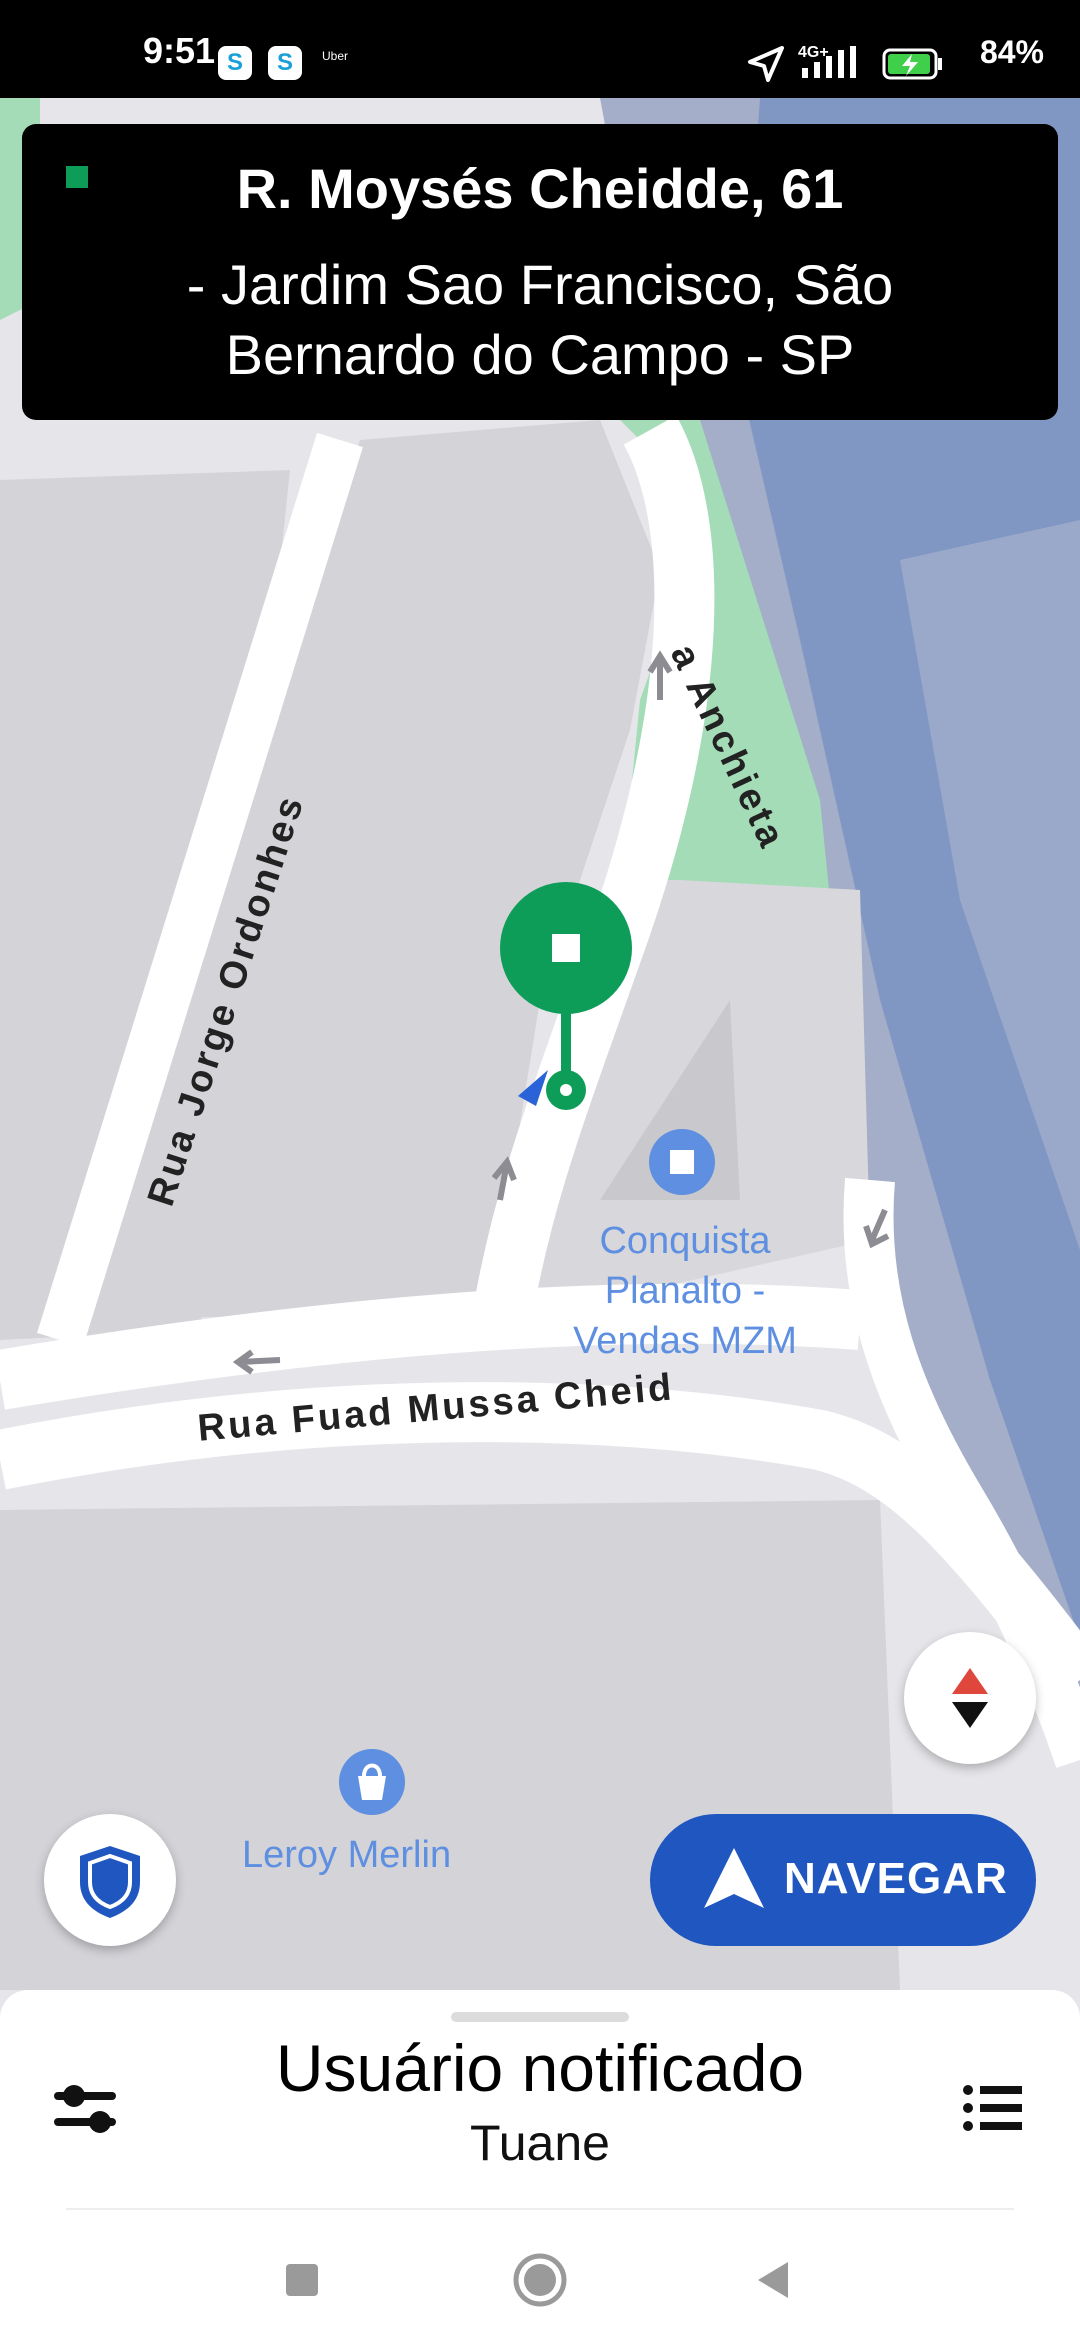 Image resolution: width=1080 pixels, height=2340 pixels. I want to click on list-menu-icon, so click(993, 2109).